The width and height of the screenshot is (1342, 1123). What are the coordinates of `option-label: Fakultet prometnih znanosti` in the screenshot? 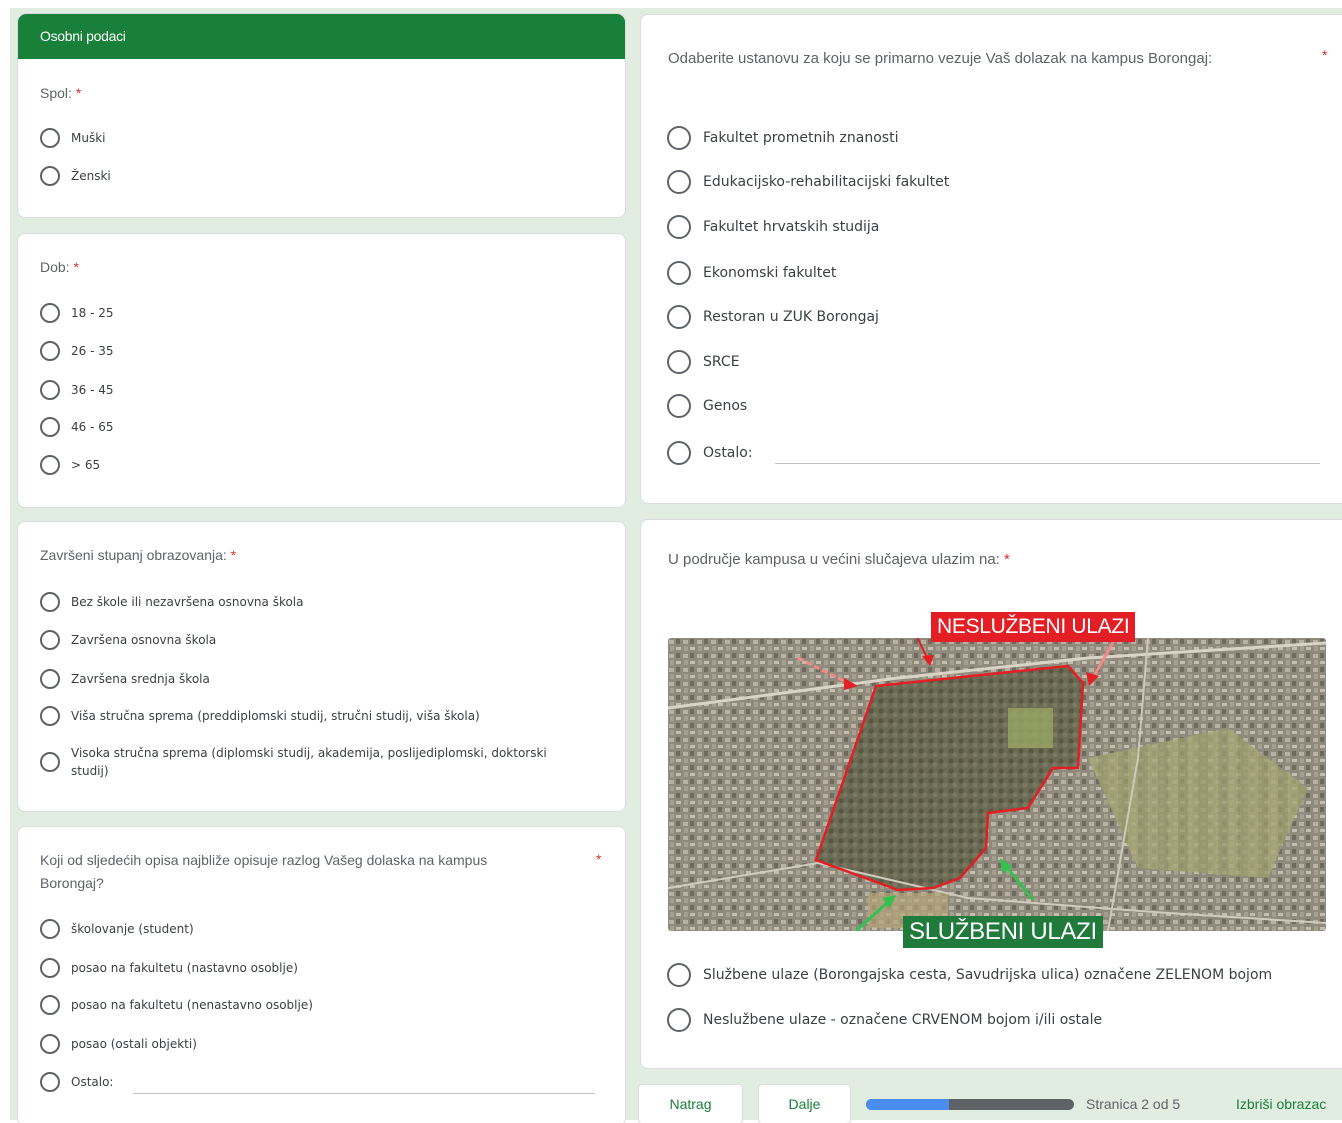 It's located at (801, 138).